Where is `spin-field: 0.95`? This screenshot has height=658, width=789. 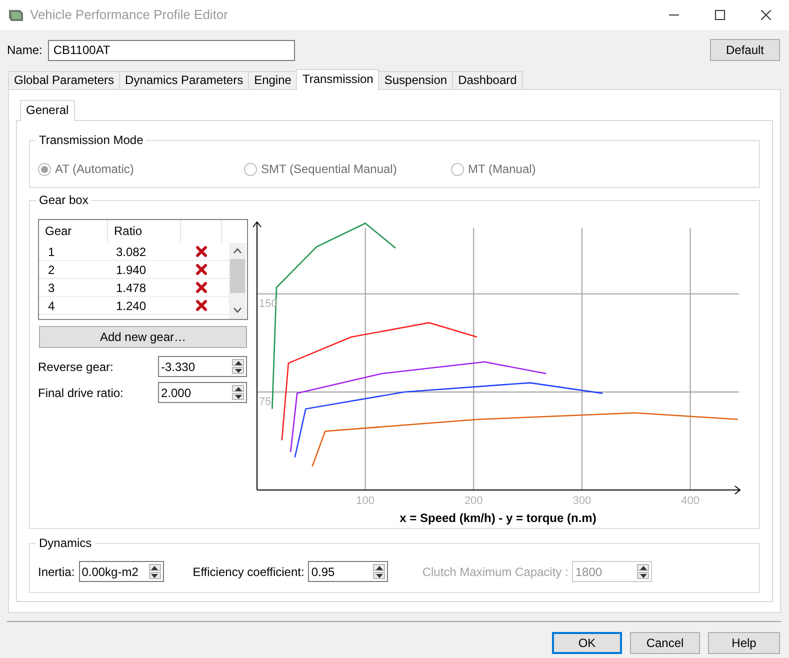 spin-field: 0.95 is located at coordinates (340, 571).